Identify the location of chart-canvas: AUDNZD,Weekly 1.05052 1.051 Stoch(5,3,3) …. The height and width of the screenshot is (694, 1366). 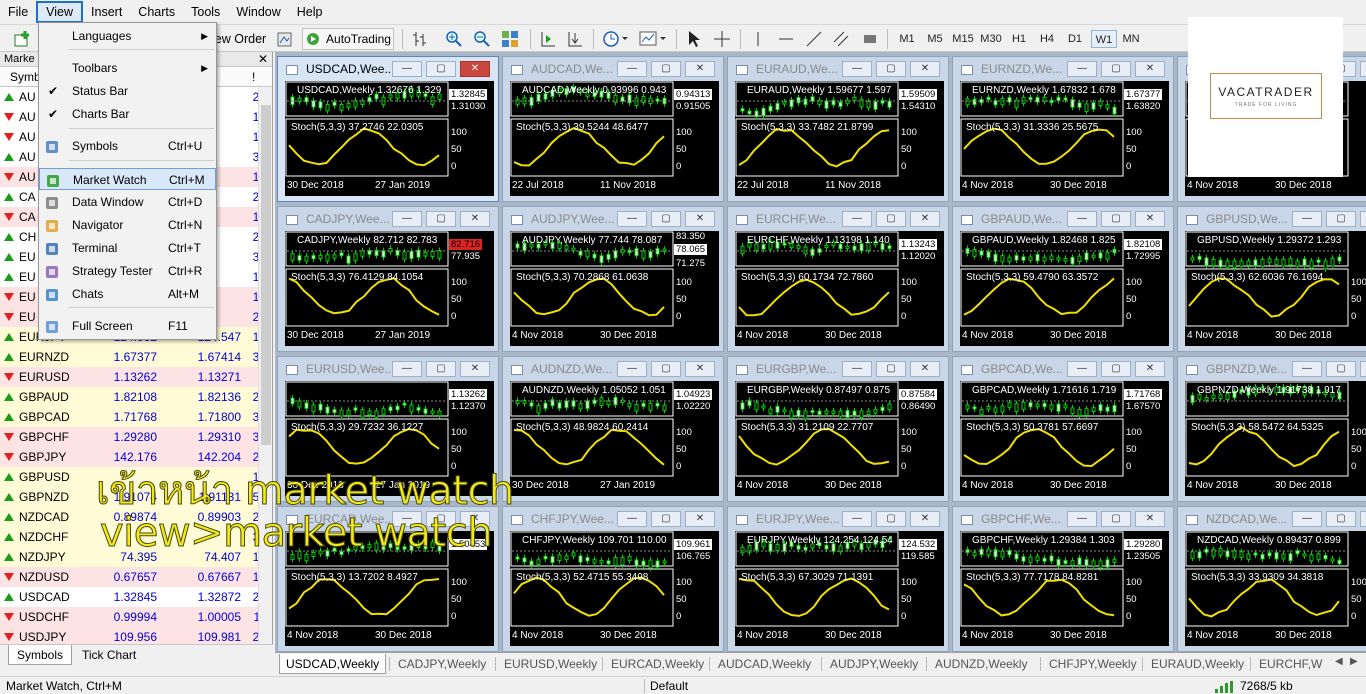
(614, 438).